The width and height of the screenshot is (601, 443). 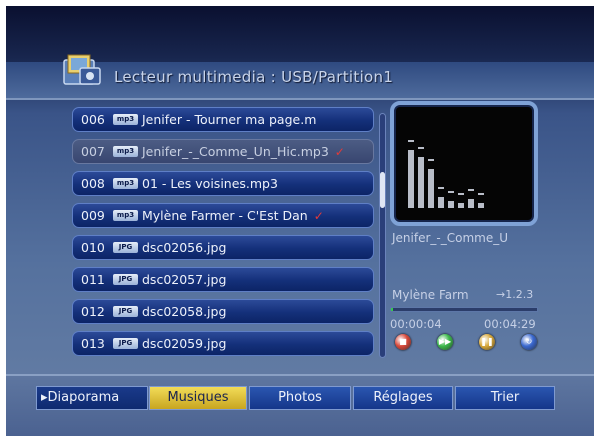 What do you see at coordinates (93, 279) in the screenshot?
I see `item-number: 011` at bounding box center [93, 279].